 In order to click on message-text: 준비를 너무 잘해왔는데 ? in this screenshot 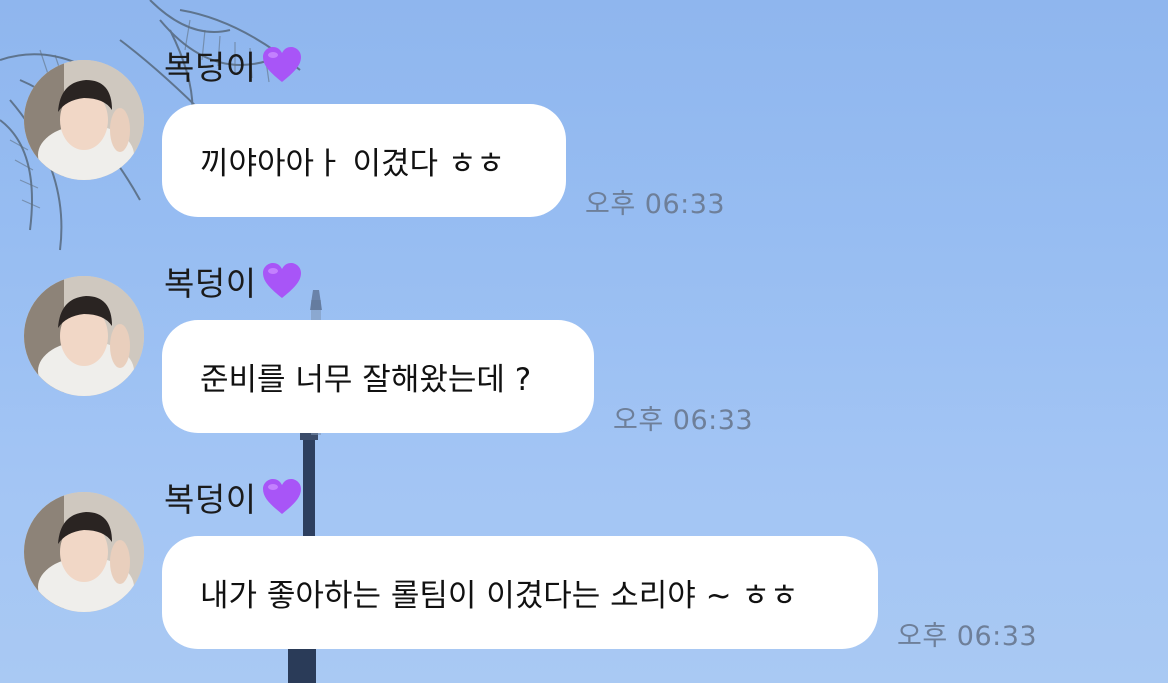, I will do `click(366, 380)`.